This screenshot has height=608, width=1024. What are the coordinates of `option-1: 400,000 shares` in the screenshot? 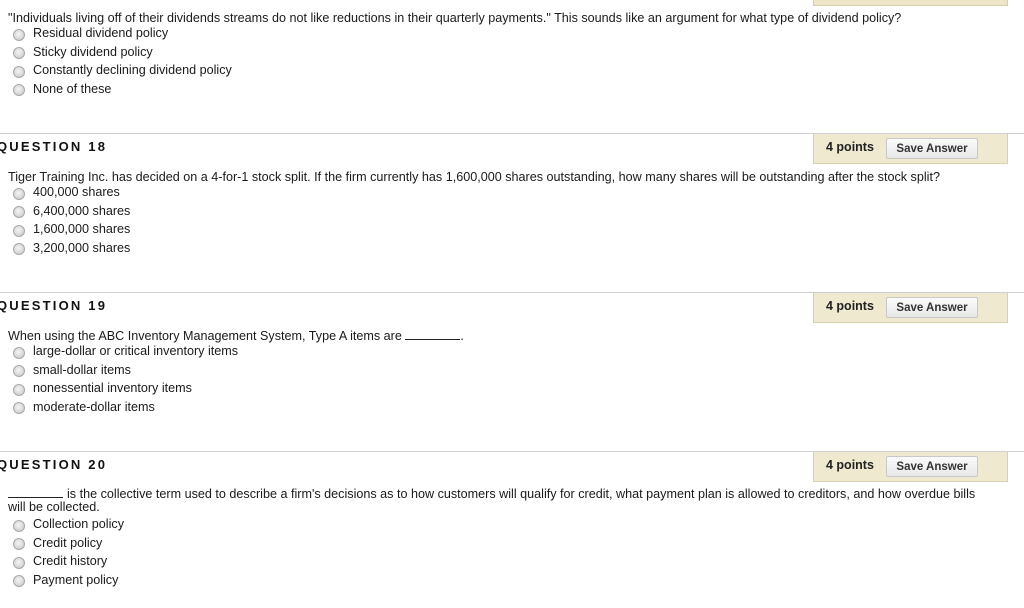 It's located at (71, 192).